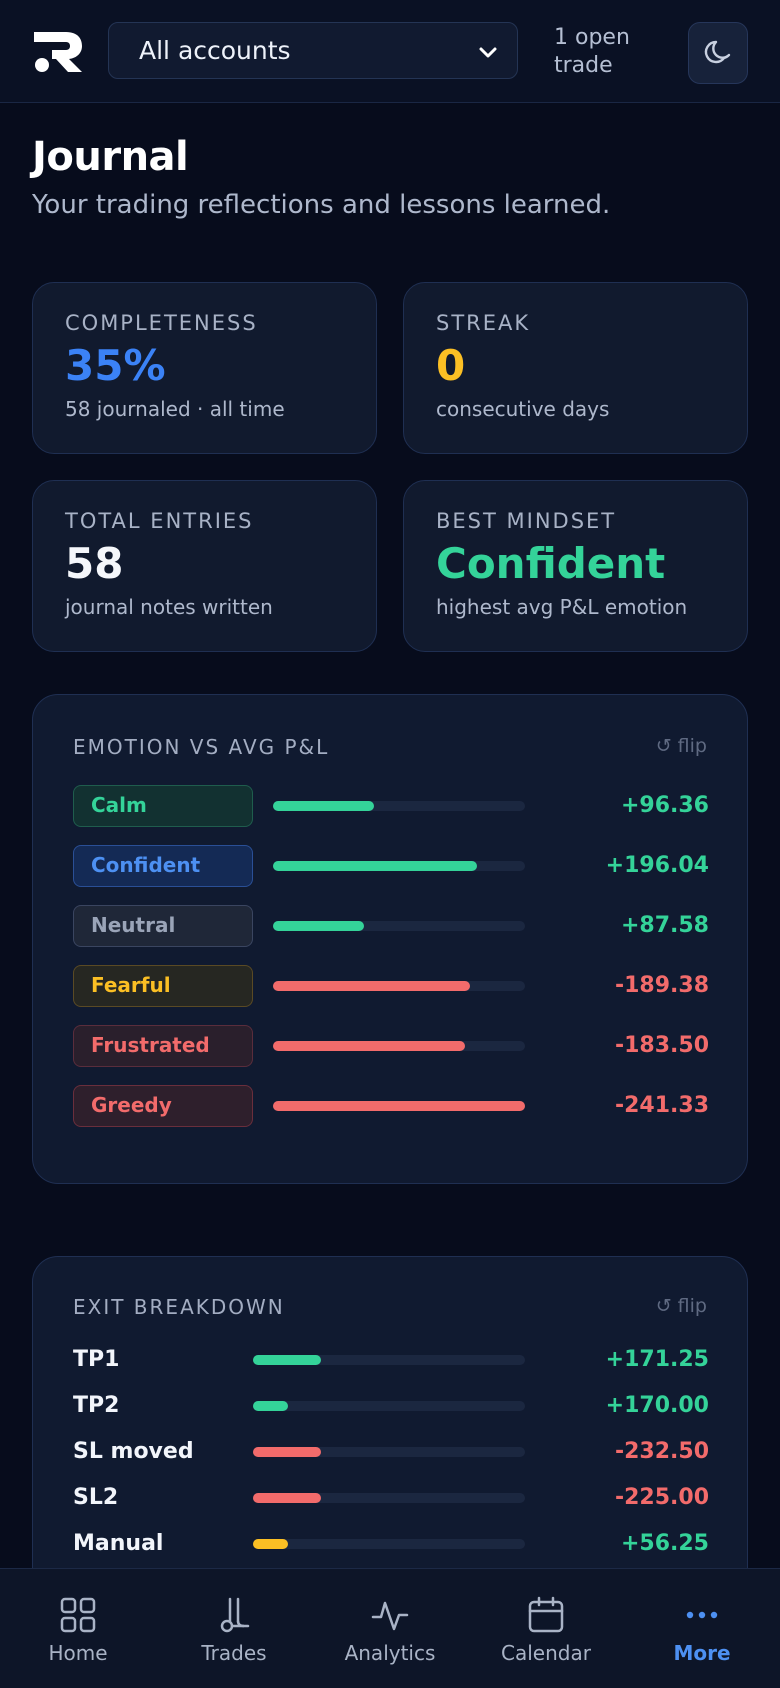 This screenshot has width=780, height=1688. Describe the element at coordinates (609, 52) in the screenshot. I see `open-trade-indicator: 1 open trade` at that location.